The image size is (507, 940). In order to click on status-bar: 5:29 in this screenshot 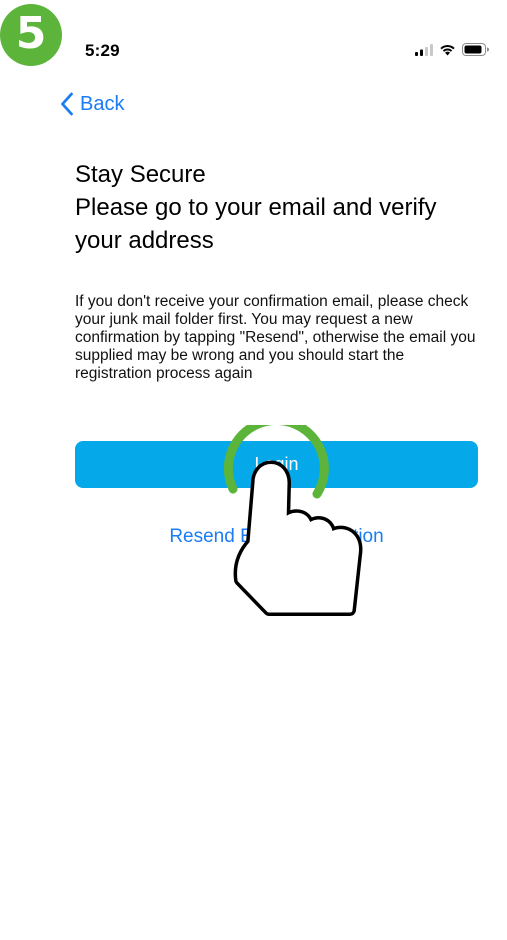, I will do `click(253, 40)`.